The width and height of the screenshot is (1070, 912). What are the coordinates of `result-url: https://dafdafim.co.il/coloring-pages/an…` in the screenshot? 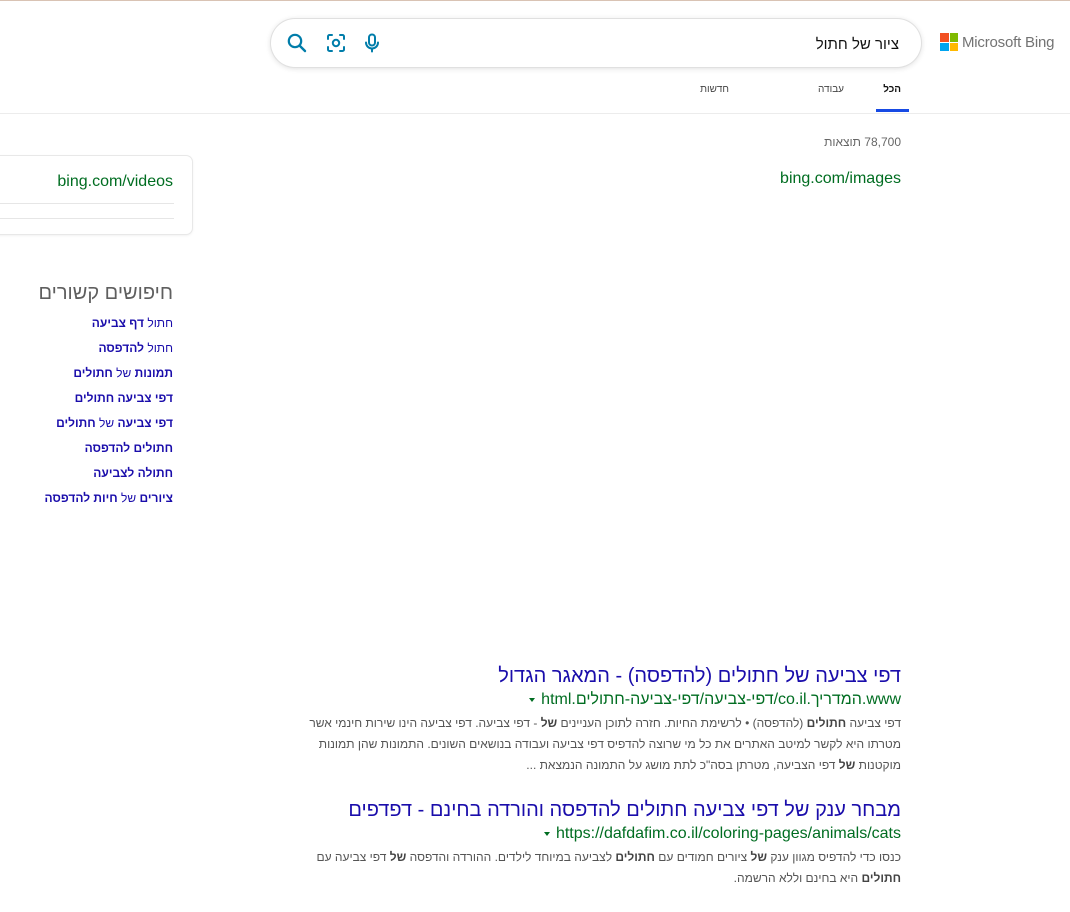 It's located at (608, 834).